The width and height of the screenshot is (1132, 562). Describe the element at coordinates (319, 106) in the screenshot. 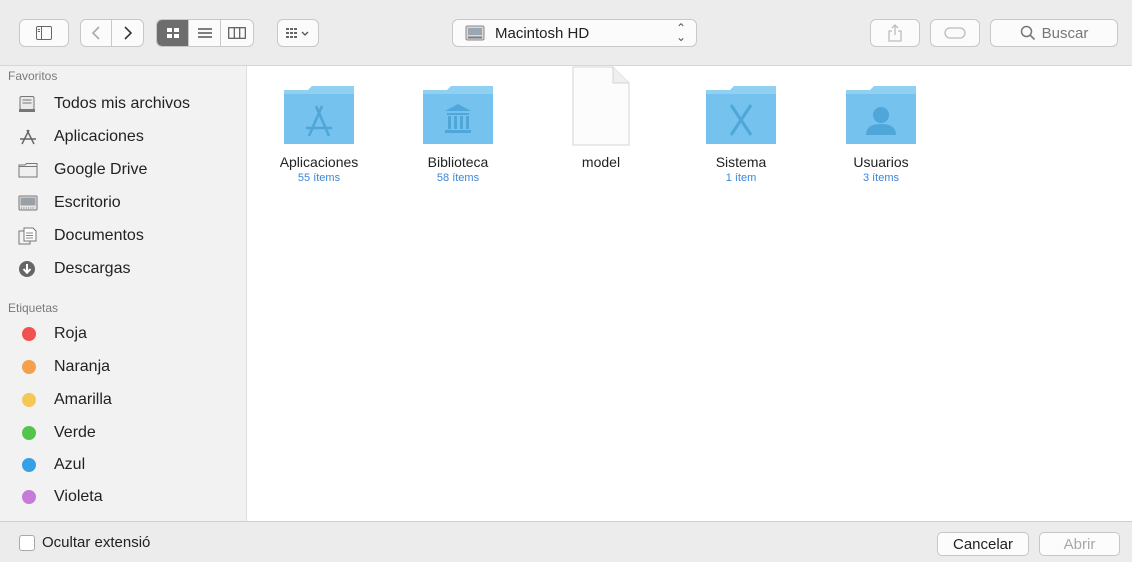

I see `applications-folder-icon` at that location.